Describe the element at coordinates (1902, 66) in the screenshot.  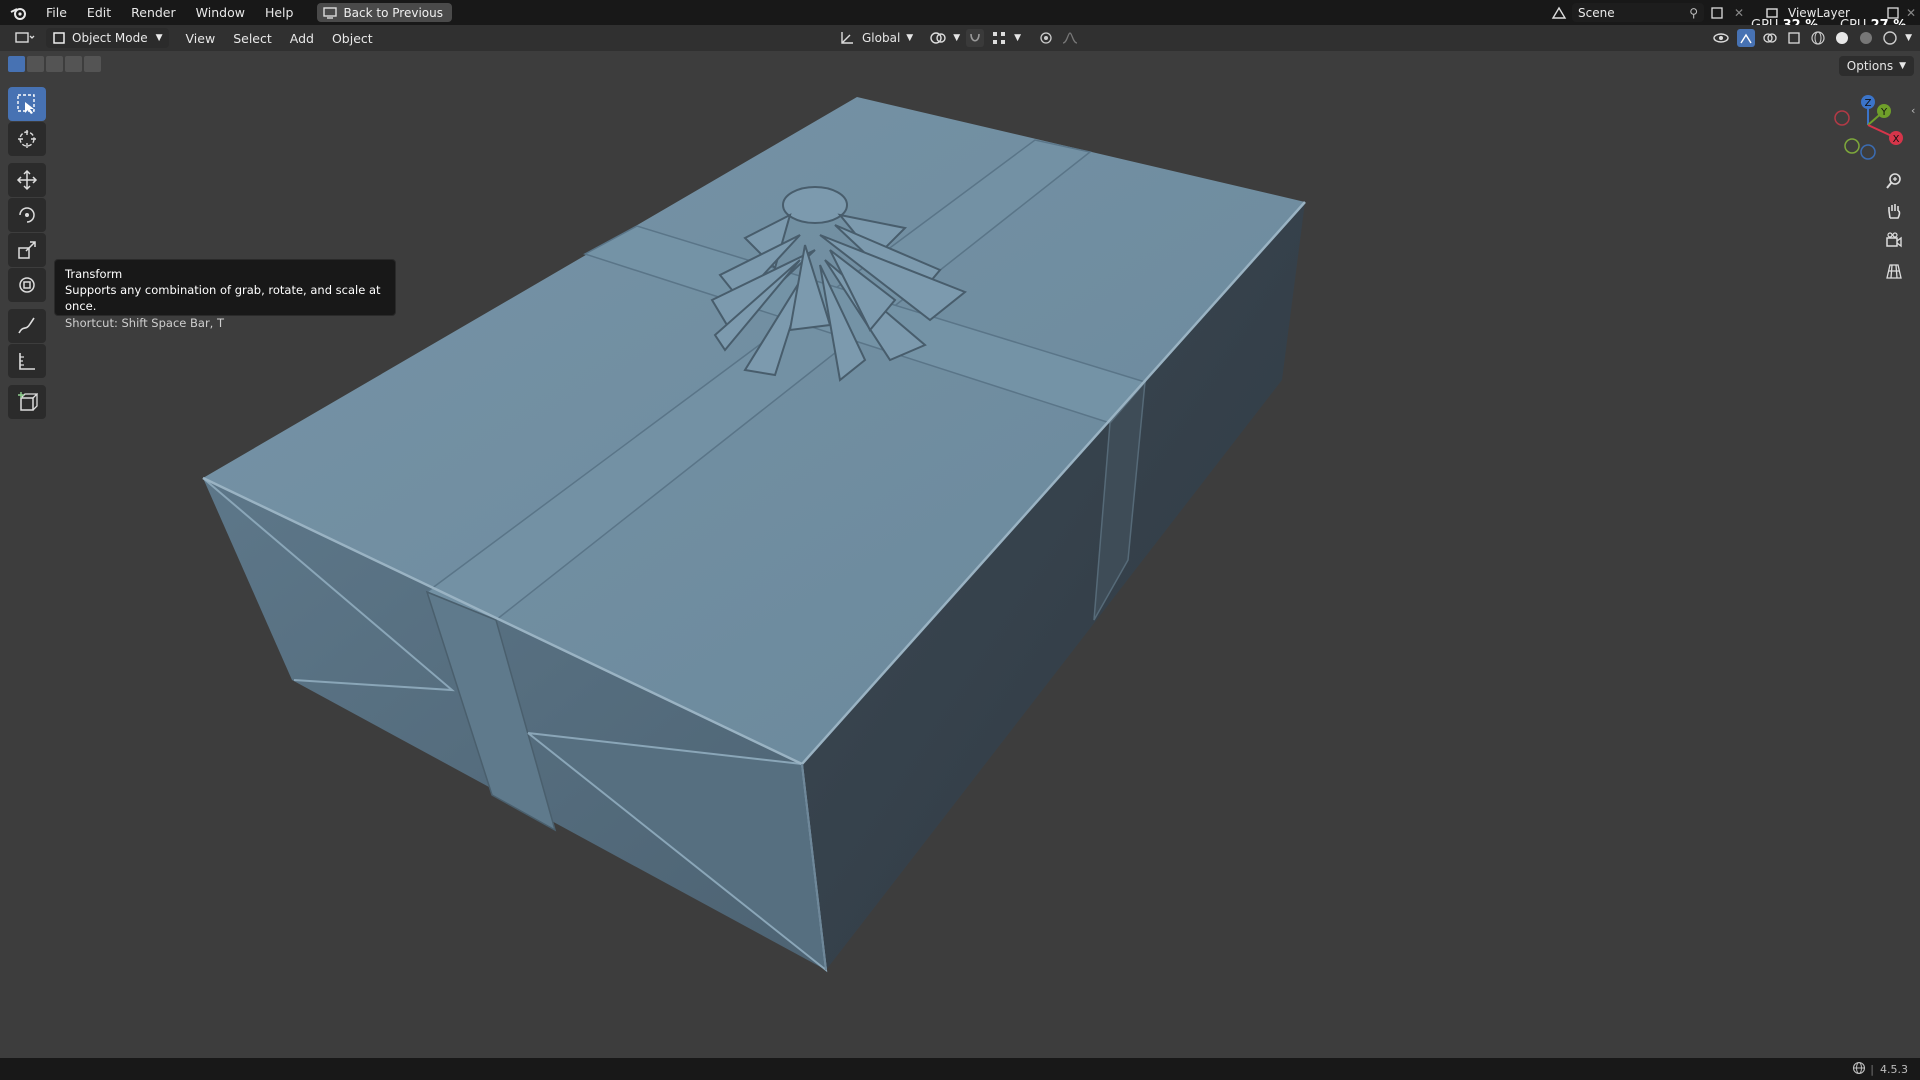
I see `options-chevron-icon: ▼` at that location.